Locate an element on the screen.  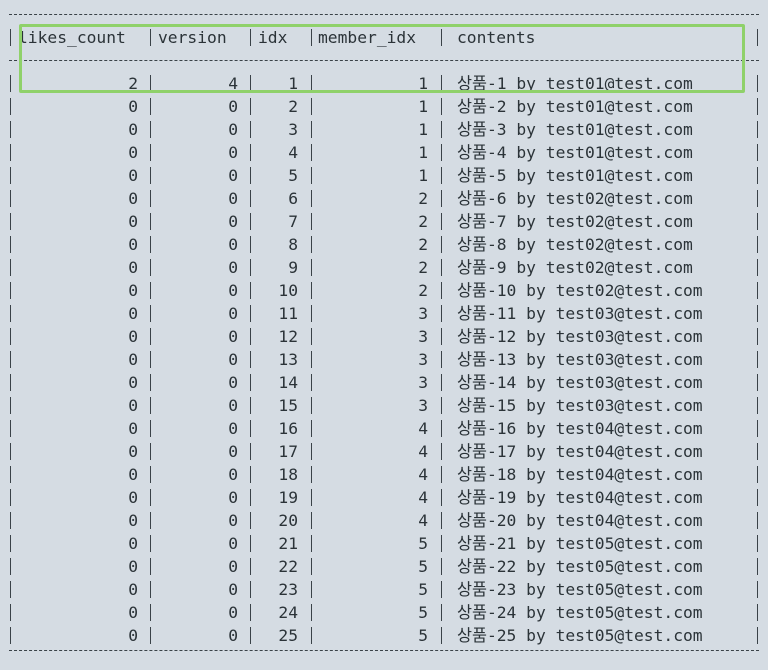
cell-contents: 상품-15 by test03@test.com is located at coordinates (580, 405).